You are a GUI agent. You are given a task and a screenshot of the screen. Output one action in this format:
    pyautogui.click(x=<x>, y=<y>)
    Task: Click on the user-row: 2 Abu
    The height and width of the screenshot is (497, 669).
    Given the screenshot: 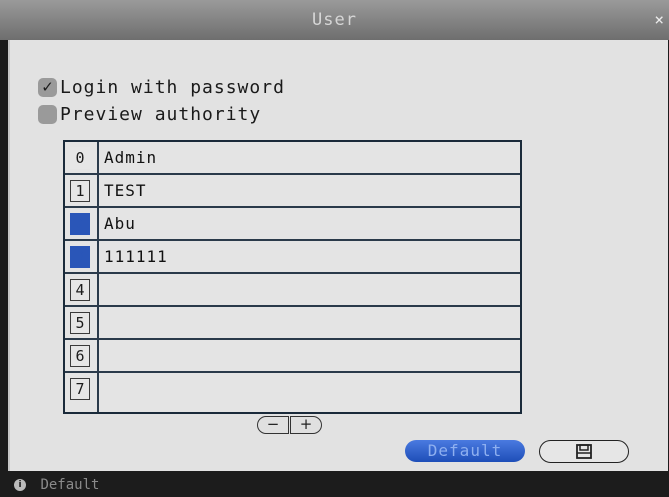 What is the action you would take?
    pyautogui.click(x=292, y=224)
    